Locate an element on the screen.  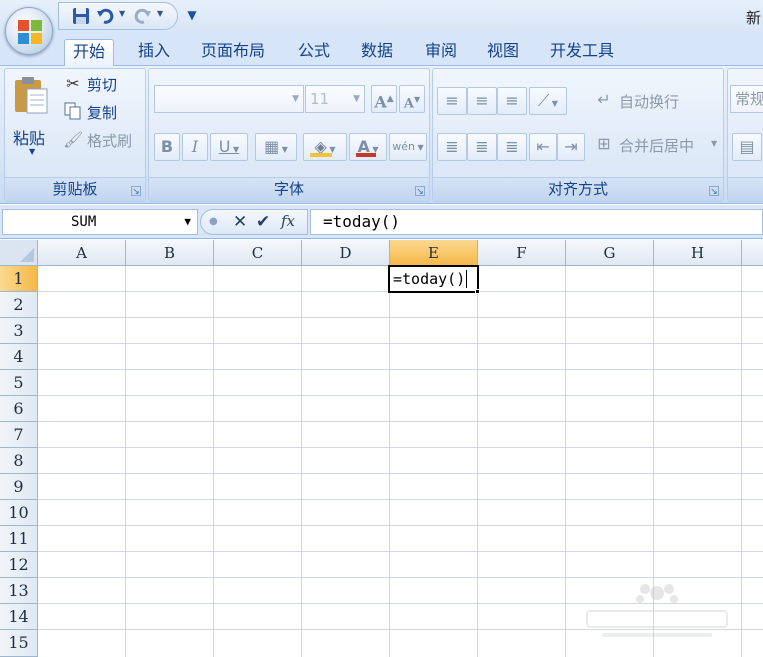
redo-icon is located at coordinates (143, 16).